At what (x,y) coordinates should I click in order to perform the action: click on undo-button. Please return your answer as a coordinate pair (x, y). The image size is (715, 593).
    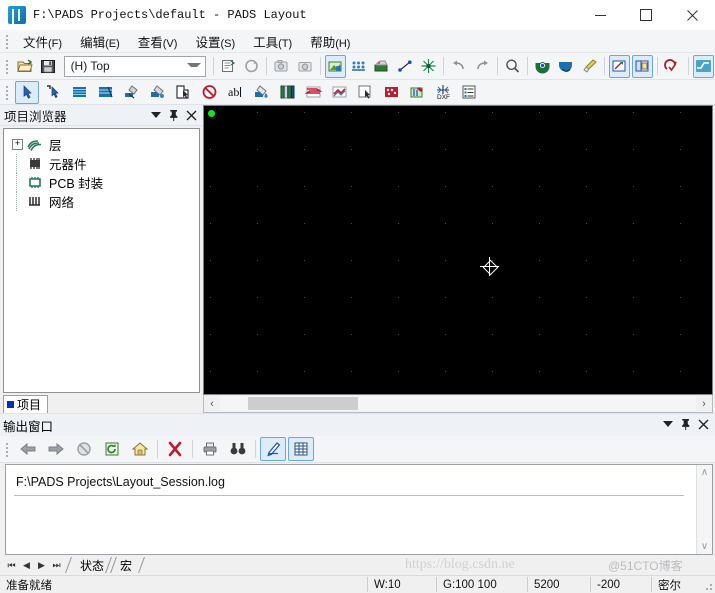
    Looking at the image, I should click on (458, 66).